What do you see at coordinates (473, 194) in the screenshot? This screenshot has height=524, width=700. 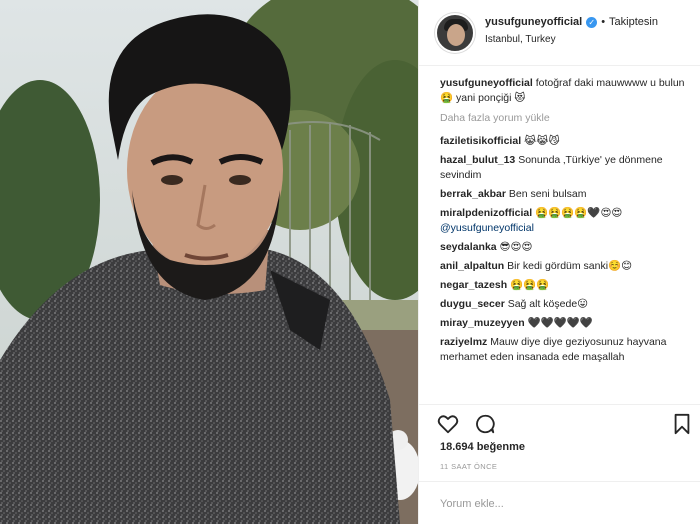 I see `comment-username: berrak_akbar` at bounding box center [473, 194].